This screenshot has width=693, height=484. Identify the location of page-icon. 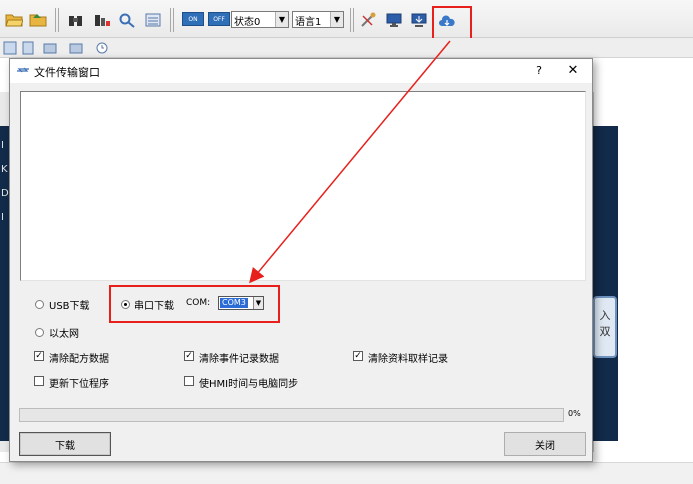
(28, 48).